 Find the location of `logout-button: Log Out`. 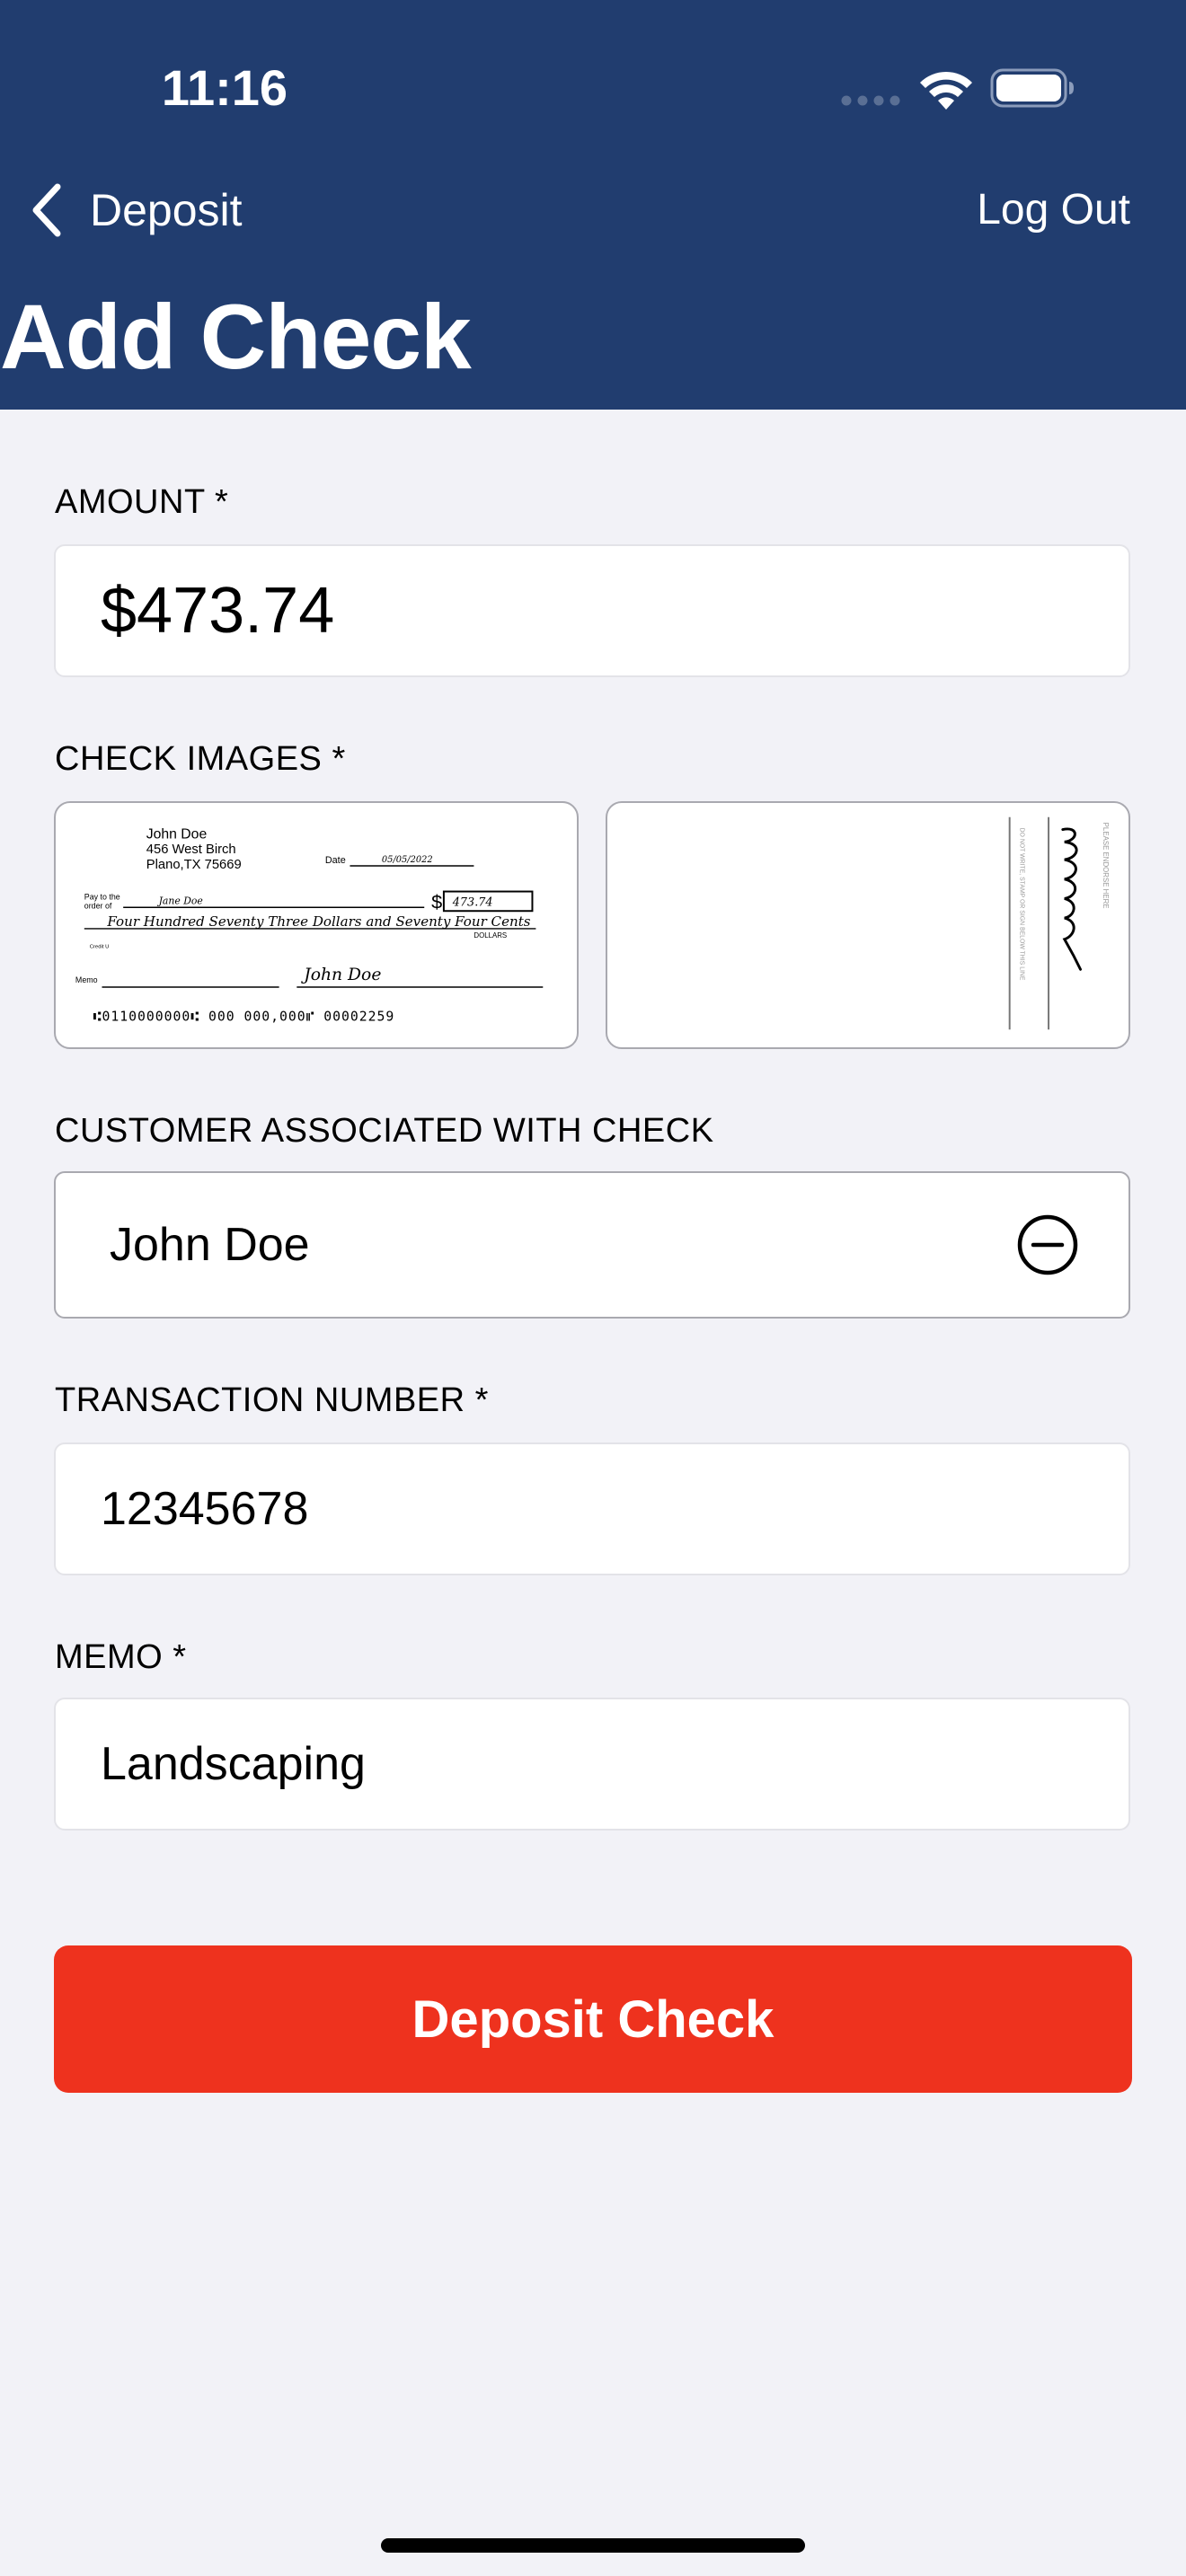

logout-button: Log Out is located at coordinates (1053, 210).